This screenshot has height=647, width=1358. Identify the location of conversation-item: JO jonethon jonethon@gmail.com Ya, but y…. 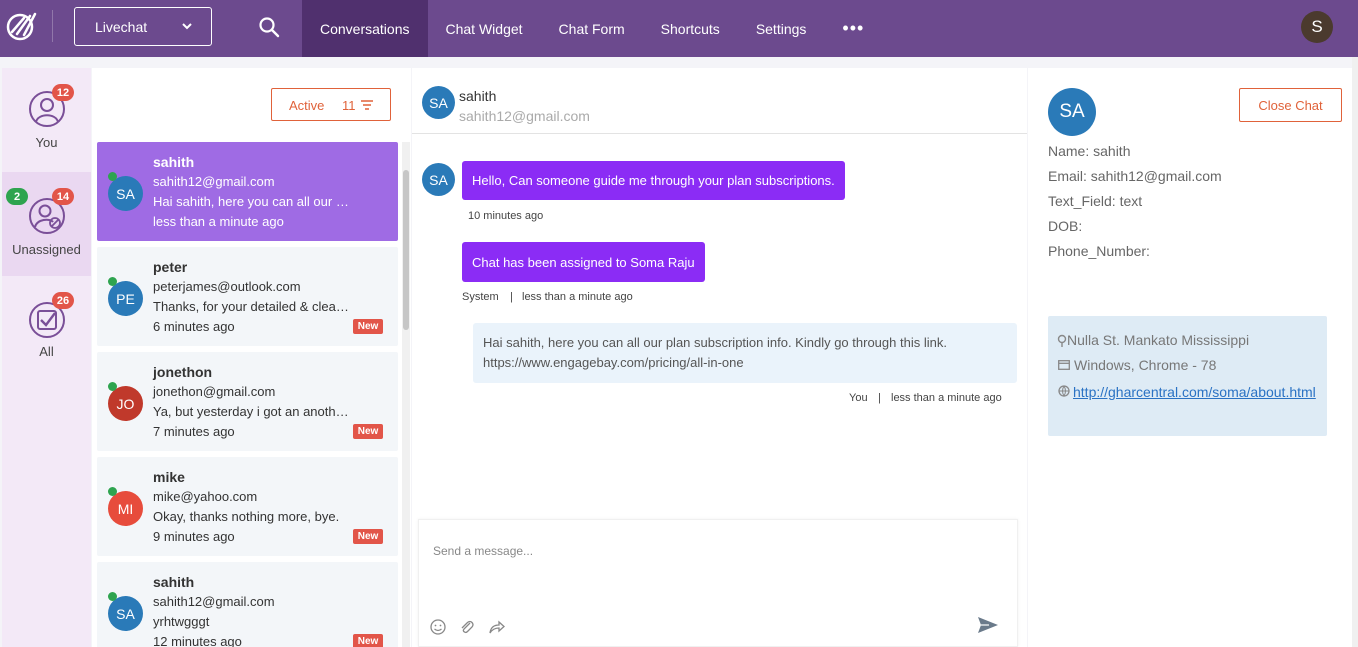
(247, 401).